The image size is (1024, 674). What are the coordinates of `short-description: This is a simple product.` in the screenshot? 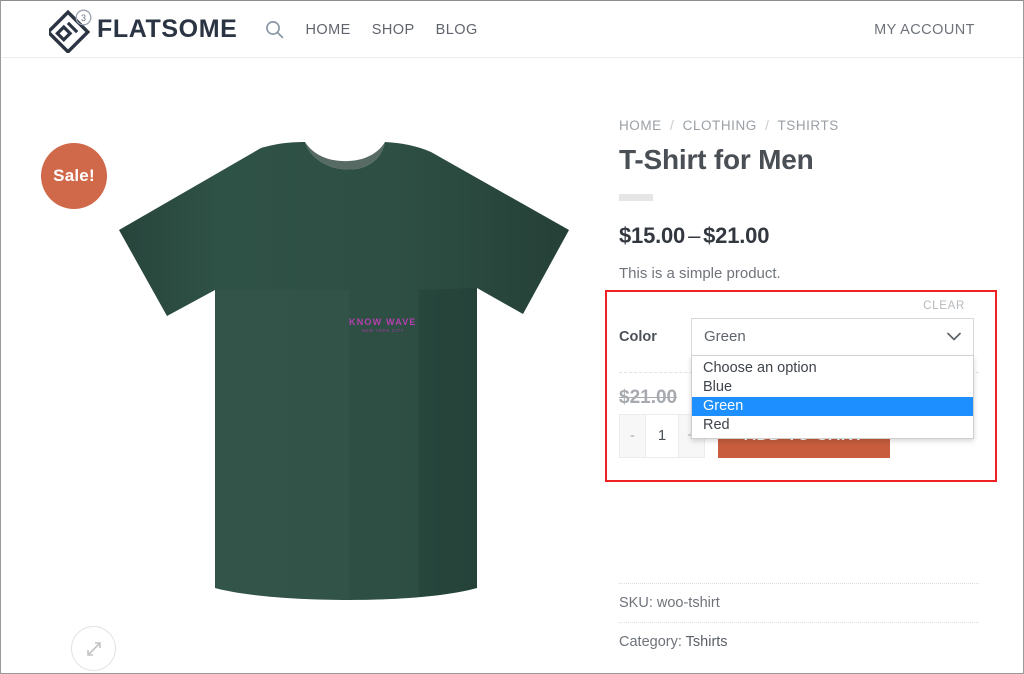 It's located at (700, 273).